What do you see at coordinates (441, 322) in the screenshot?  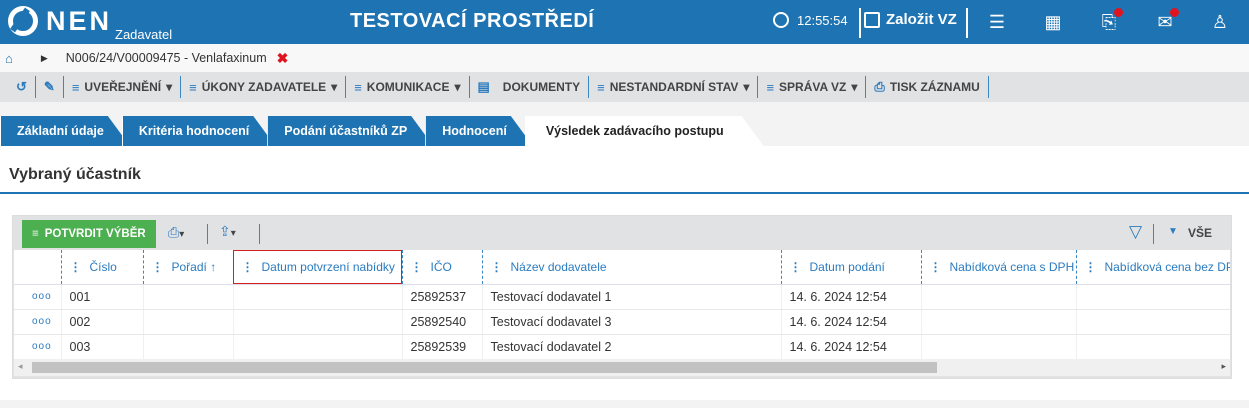 I see `table-cell: 25892540` at bounding box center [441, 322].